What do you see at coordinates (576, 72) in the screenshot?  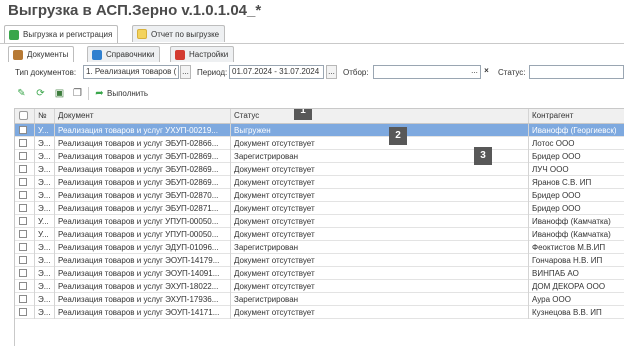 I see `status-field` at bounding box center [576, 72].